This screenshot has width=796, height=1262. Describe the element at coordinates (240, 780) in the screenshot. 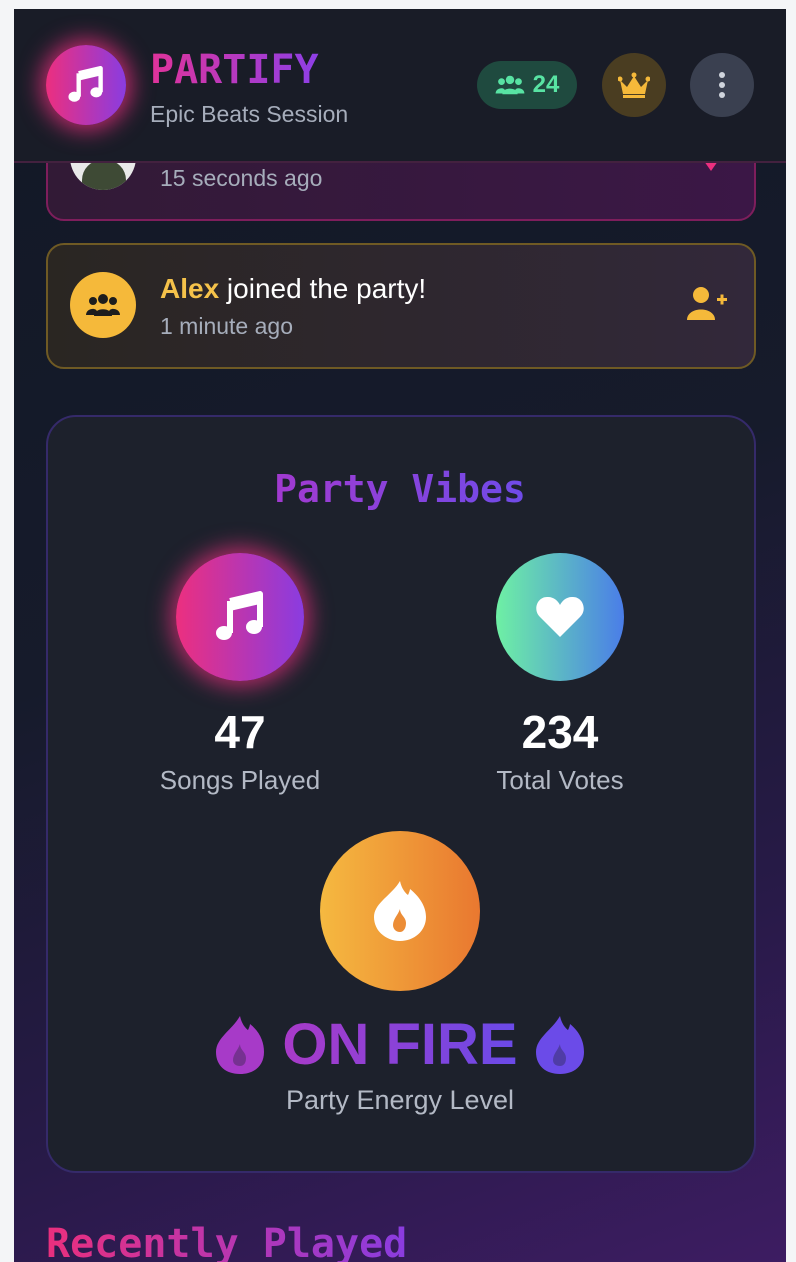

I see `songs-played-label: Songs Played` at that location.